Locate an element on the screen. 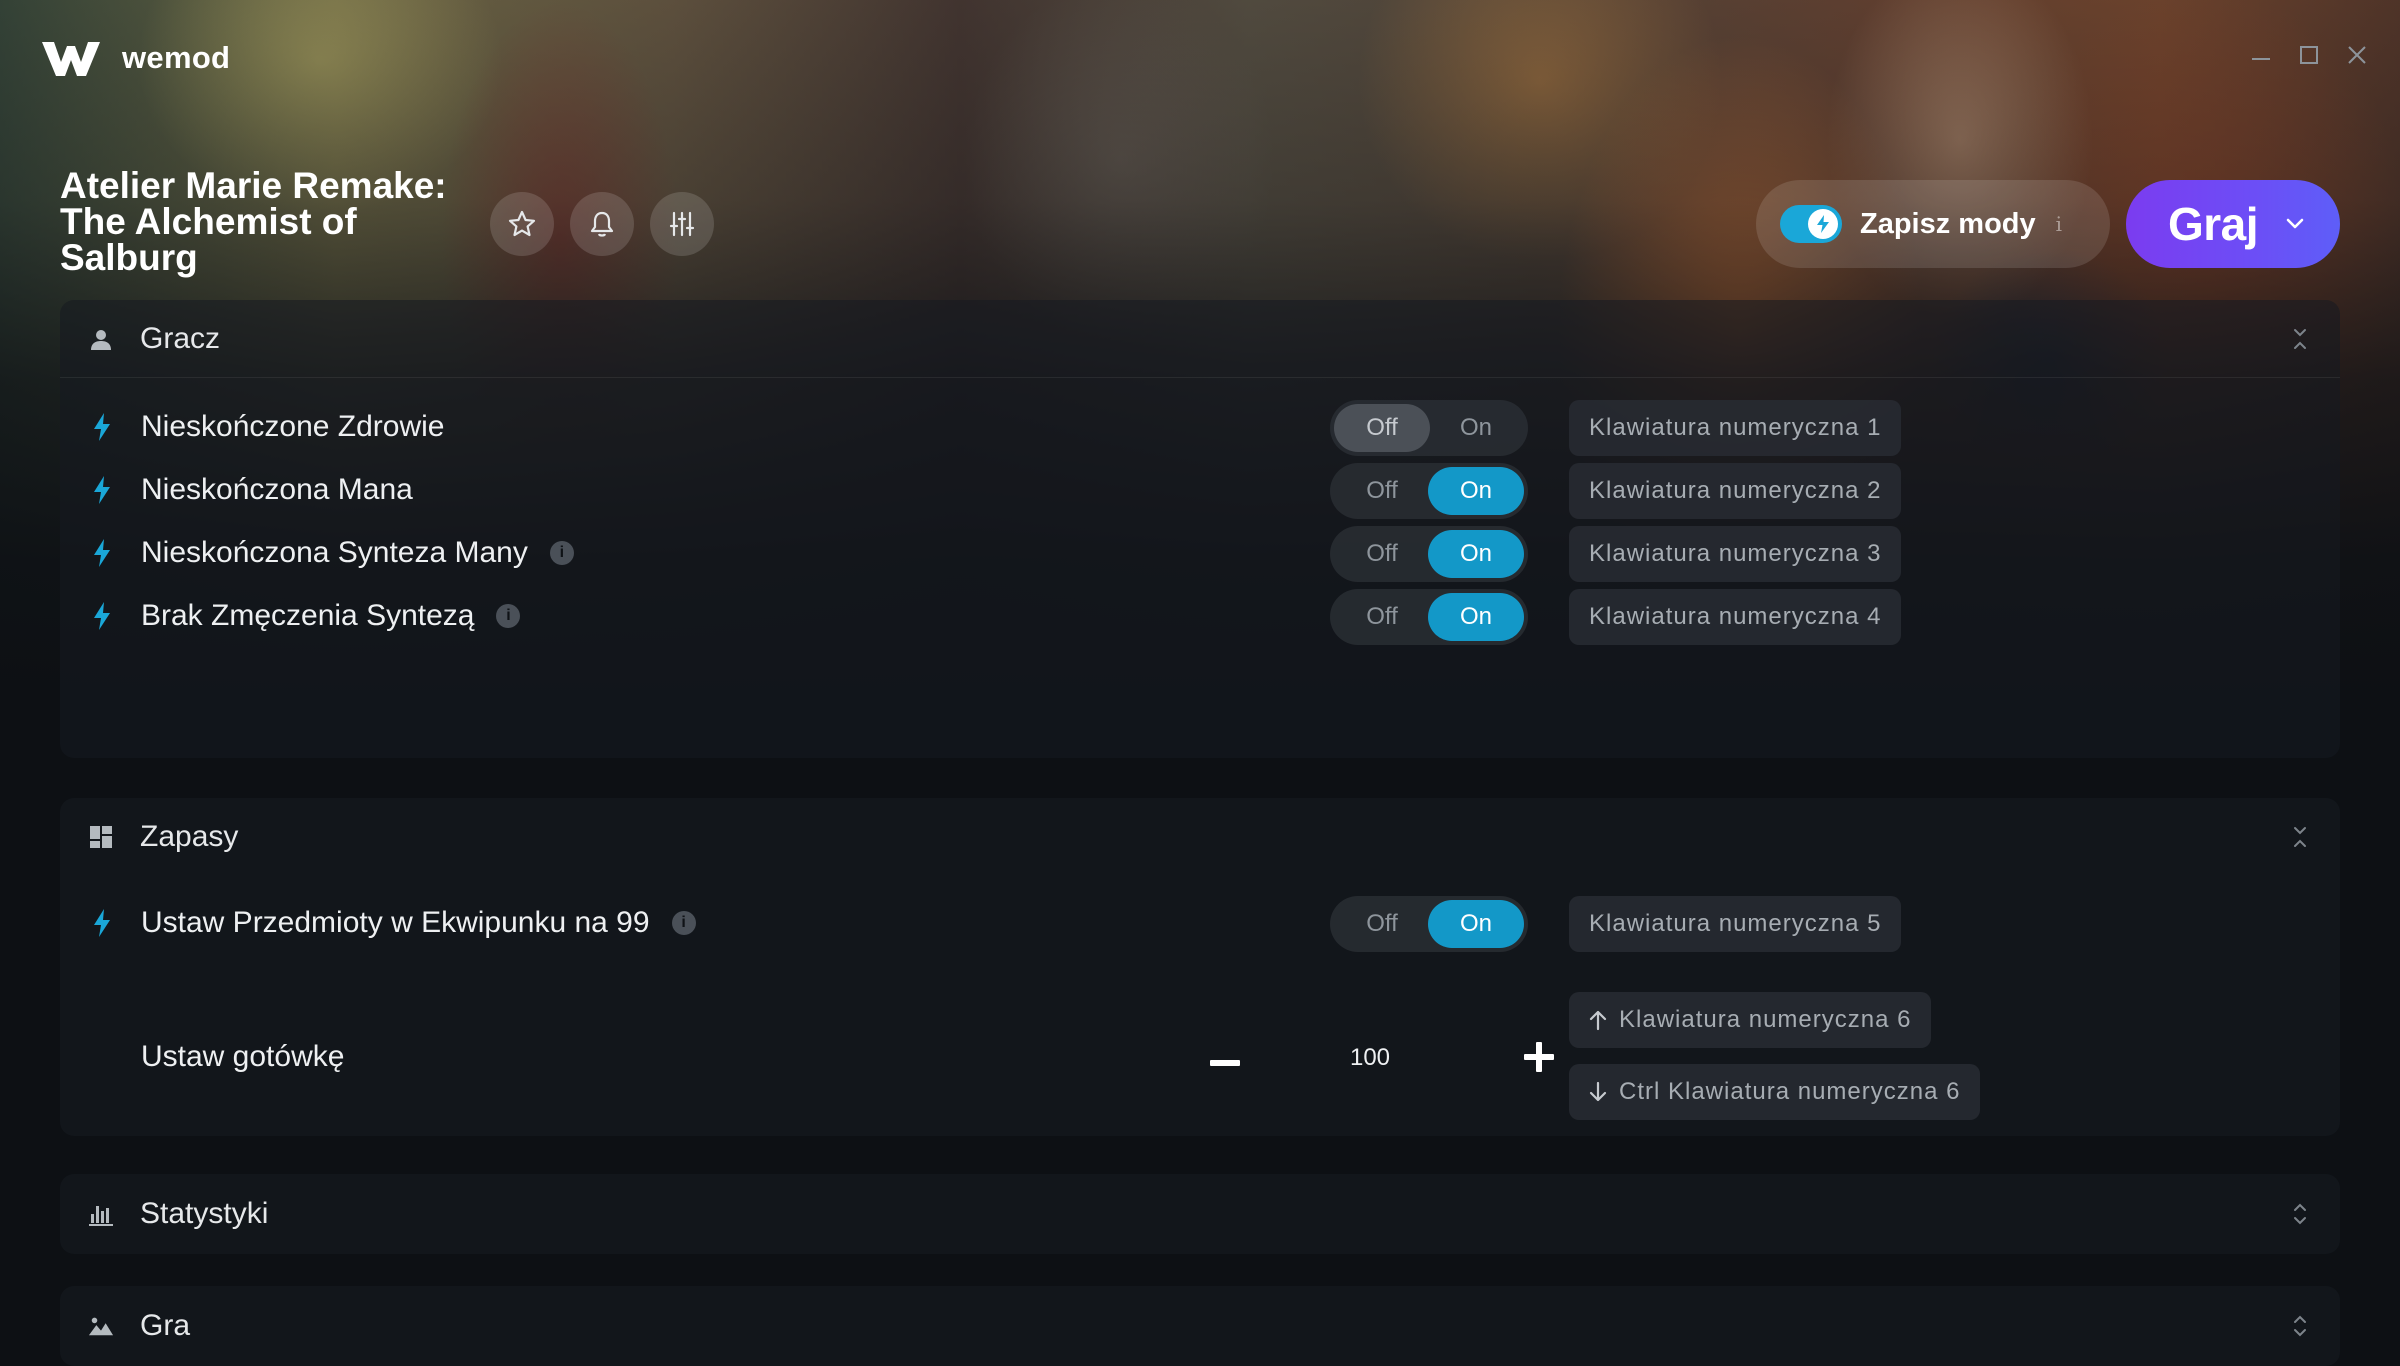 This screenshot has height=1366, width=2400. cash-value: 100 is located at coordinates (1370, 1058).